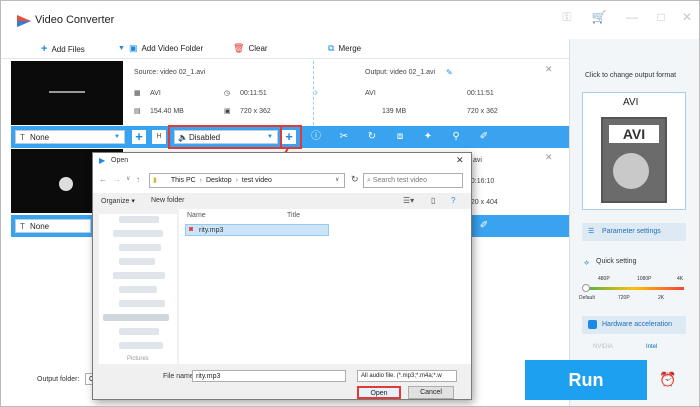 The height and width of the screenshot is (407, 700). Describe the element at coordinates (219, 180) in the screenshot. I see `path-desktop: Desktop` at that location.